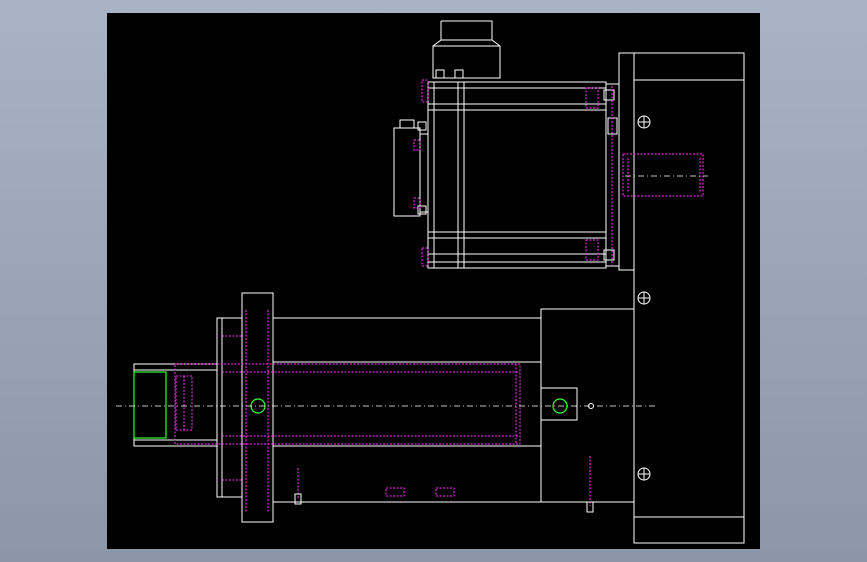 This screenshot has height=562, width=867. I want to click on bolt-symbol-bottom, so click(644, 474).